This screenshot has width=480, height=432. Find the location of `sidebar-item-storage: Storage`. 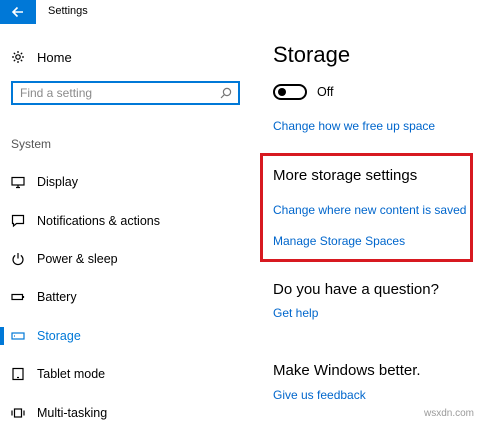

sidebar-item-storage: Storage is located at coordinates (125, 336).